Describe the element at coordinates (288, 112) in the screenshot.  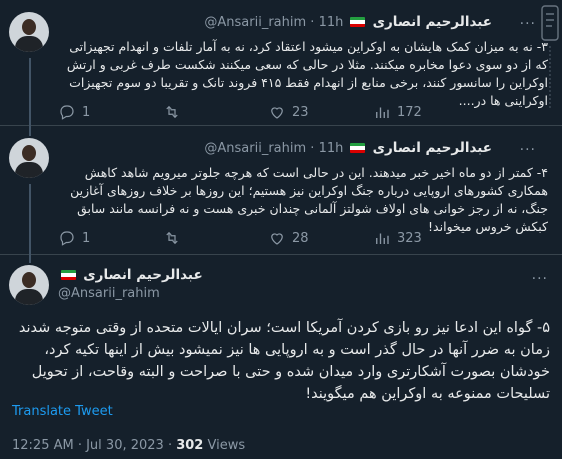
I see `like-button: 23` at that location.